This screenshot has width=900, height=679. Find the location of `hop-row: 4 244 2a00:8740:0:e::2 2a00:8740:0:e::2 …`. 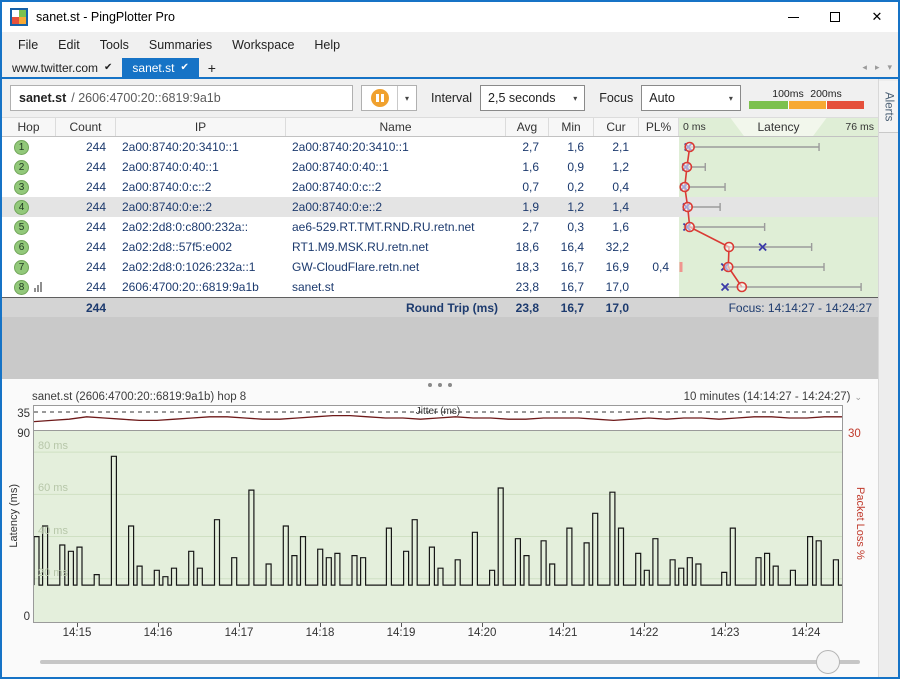

hop-row: 4 244 2a00:8740:0:e::2 2a00:8740:0:e::2 … is located at coordinates (440, 207).